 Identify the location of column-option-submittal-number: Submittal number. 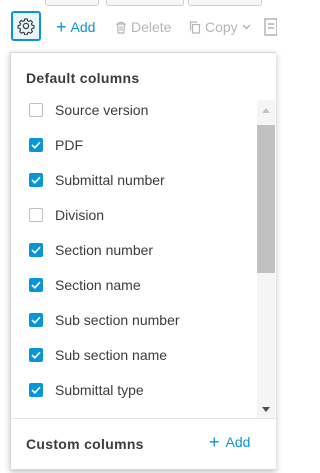
(97, 180).